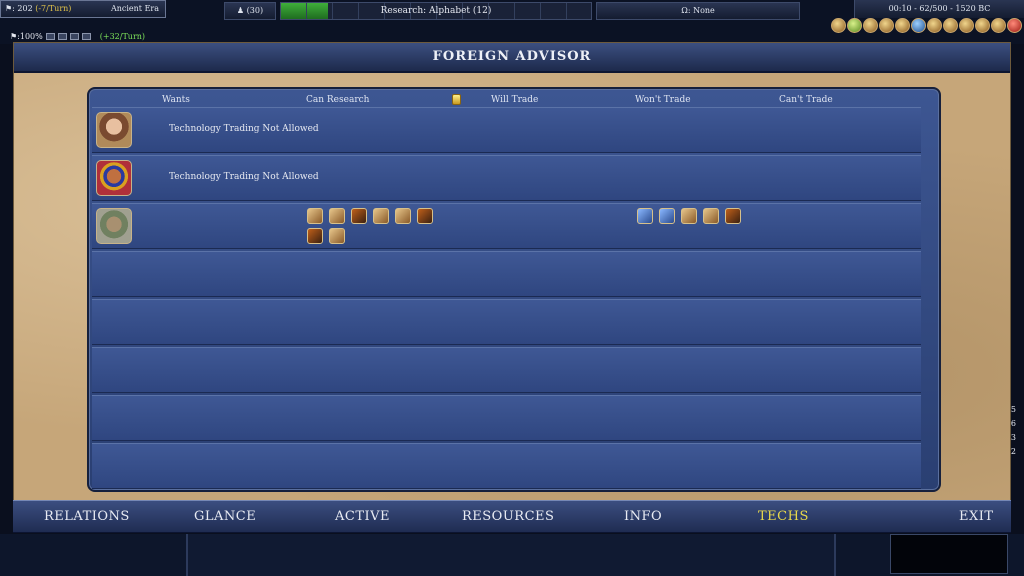 This screenshot has height=576, width=1024. What do you see at coordinates (456, 99) in the screenshot?
I see `gold-icon` at bounding box center [456, 99].